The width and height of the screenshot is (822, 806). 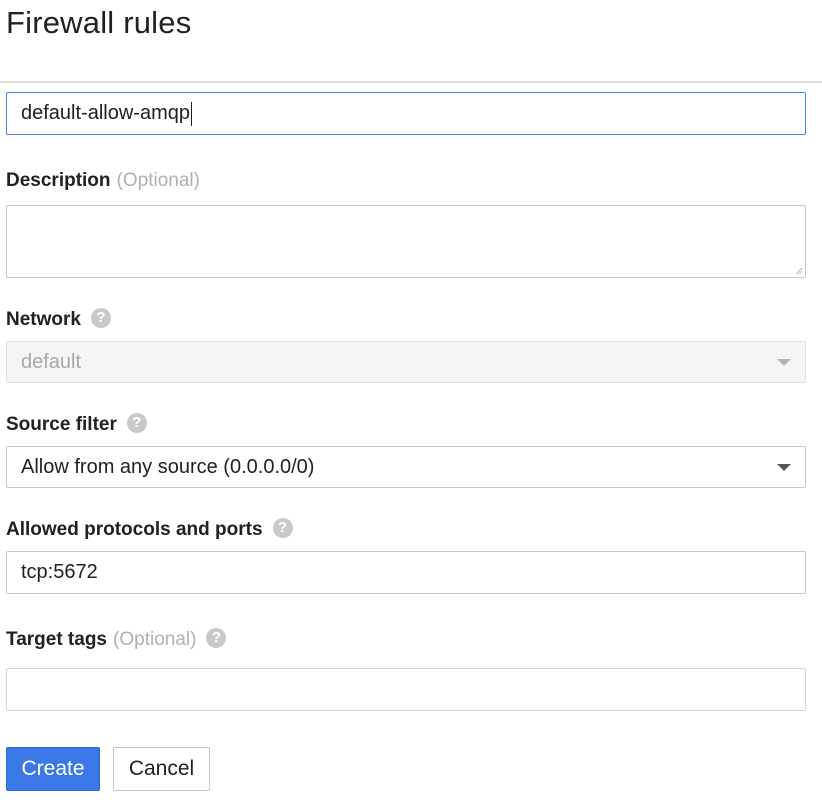 What do you see at coordinates (406, 467) in the screenshot?
I see `source-filter-select: Allow from any source (0.0.0.0/0)` at bounding box center [406, 467].